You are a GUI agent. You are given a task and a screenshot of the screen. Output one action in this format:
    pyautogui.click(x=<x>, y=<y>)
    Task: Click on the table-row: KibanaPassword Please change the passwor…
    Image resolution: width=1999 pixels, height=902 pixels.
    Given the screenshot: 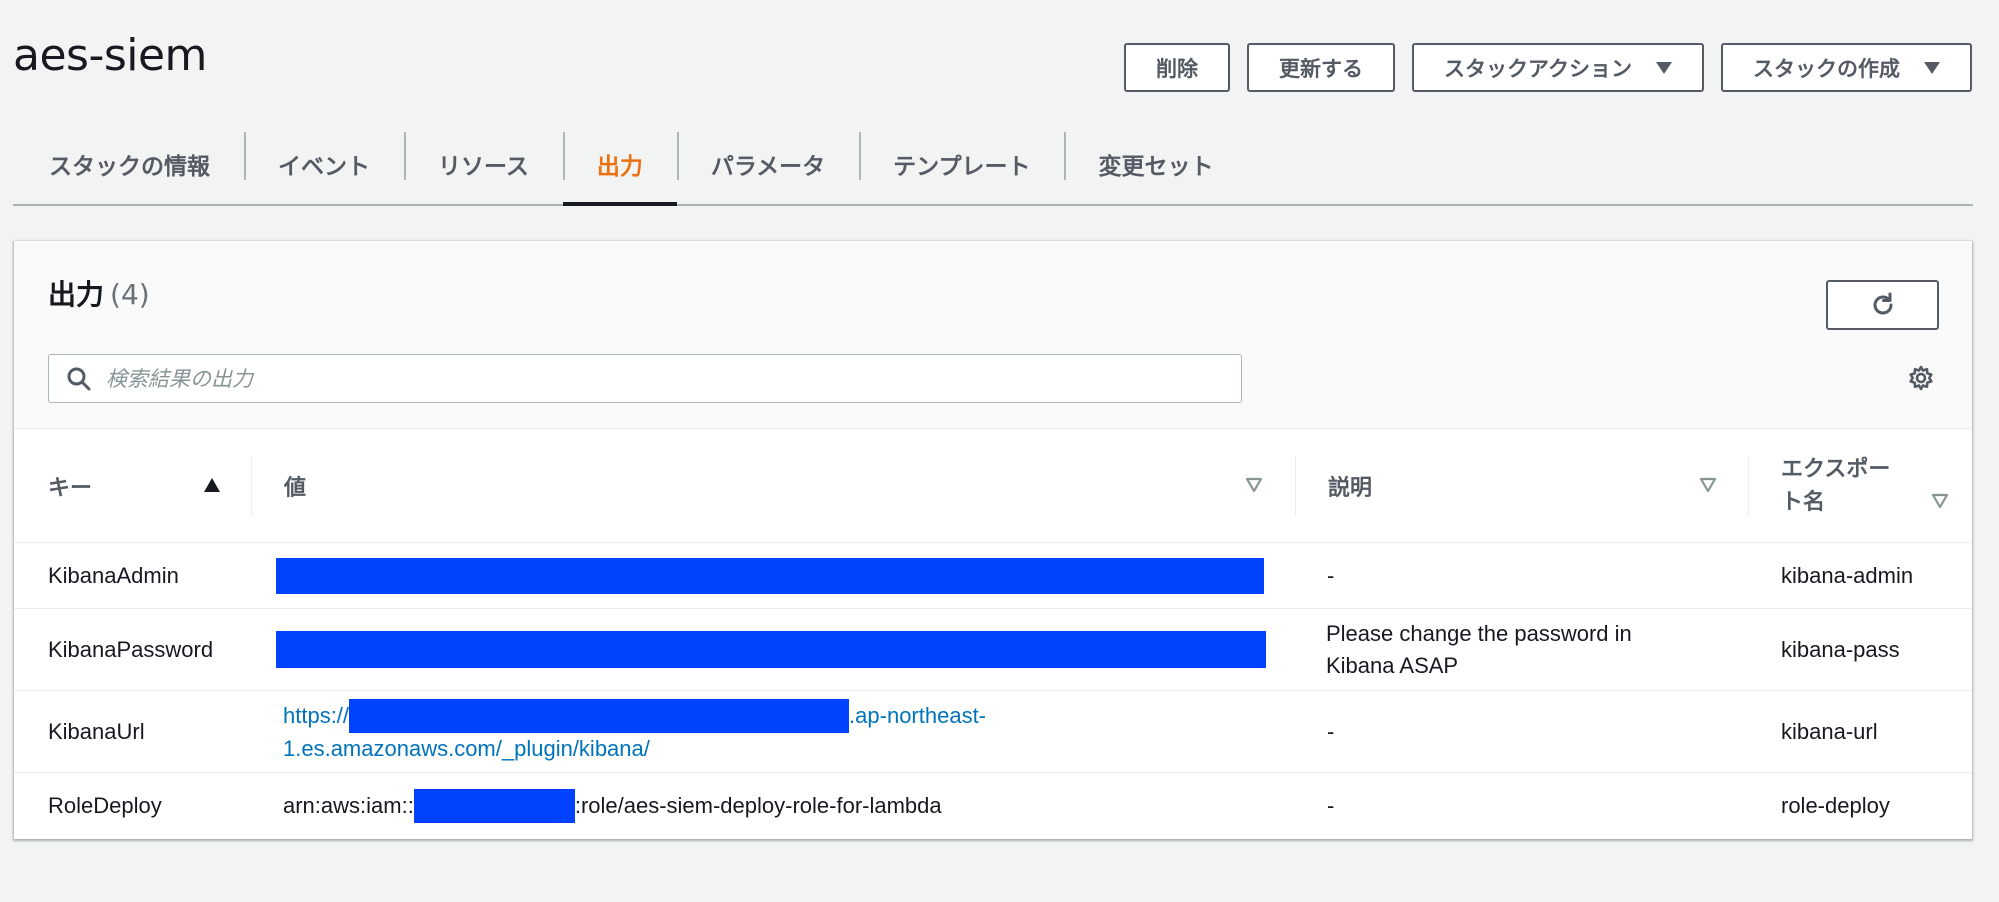 What is the action you would take?
    pyautogui.click(x=993, y=649)
    